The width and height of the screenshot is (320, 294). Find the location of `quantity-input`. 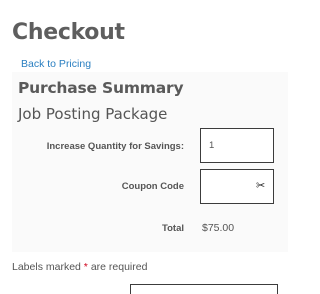

quantity-input is located at coordinates (237, 145).